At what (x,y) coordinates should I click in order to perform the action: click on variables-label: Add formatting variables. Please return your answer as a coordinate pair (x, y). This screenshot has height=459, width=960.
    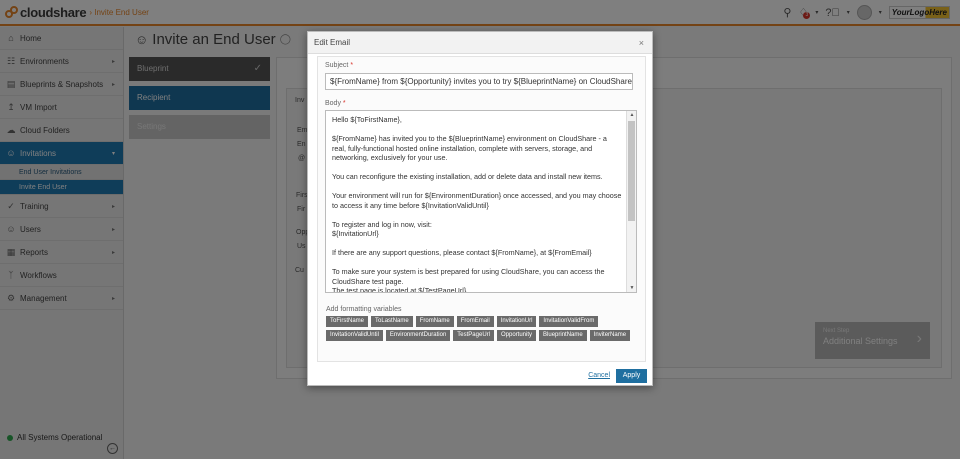
    Looking at the image, I should click on (364, 309).